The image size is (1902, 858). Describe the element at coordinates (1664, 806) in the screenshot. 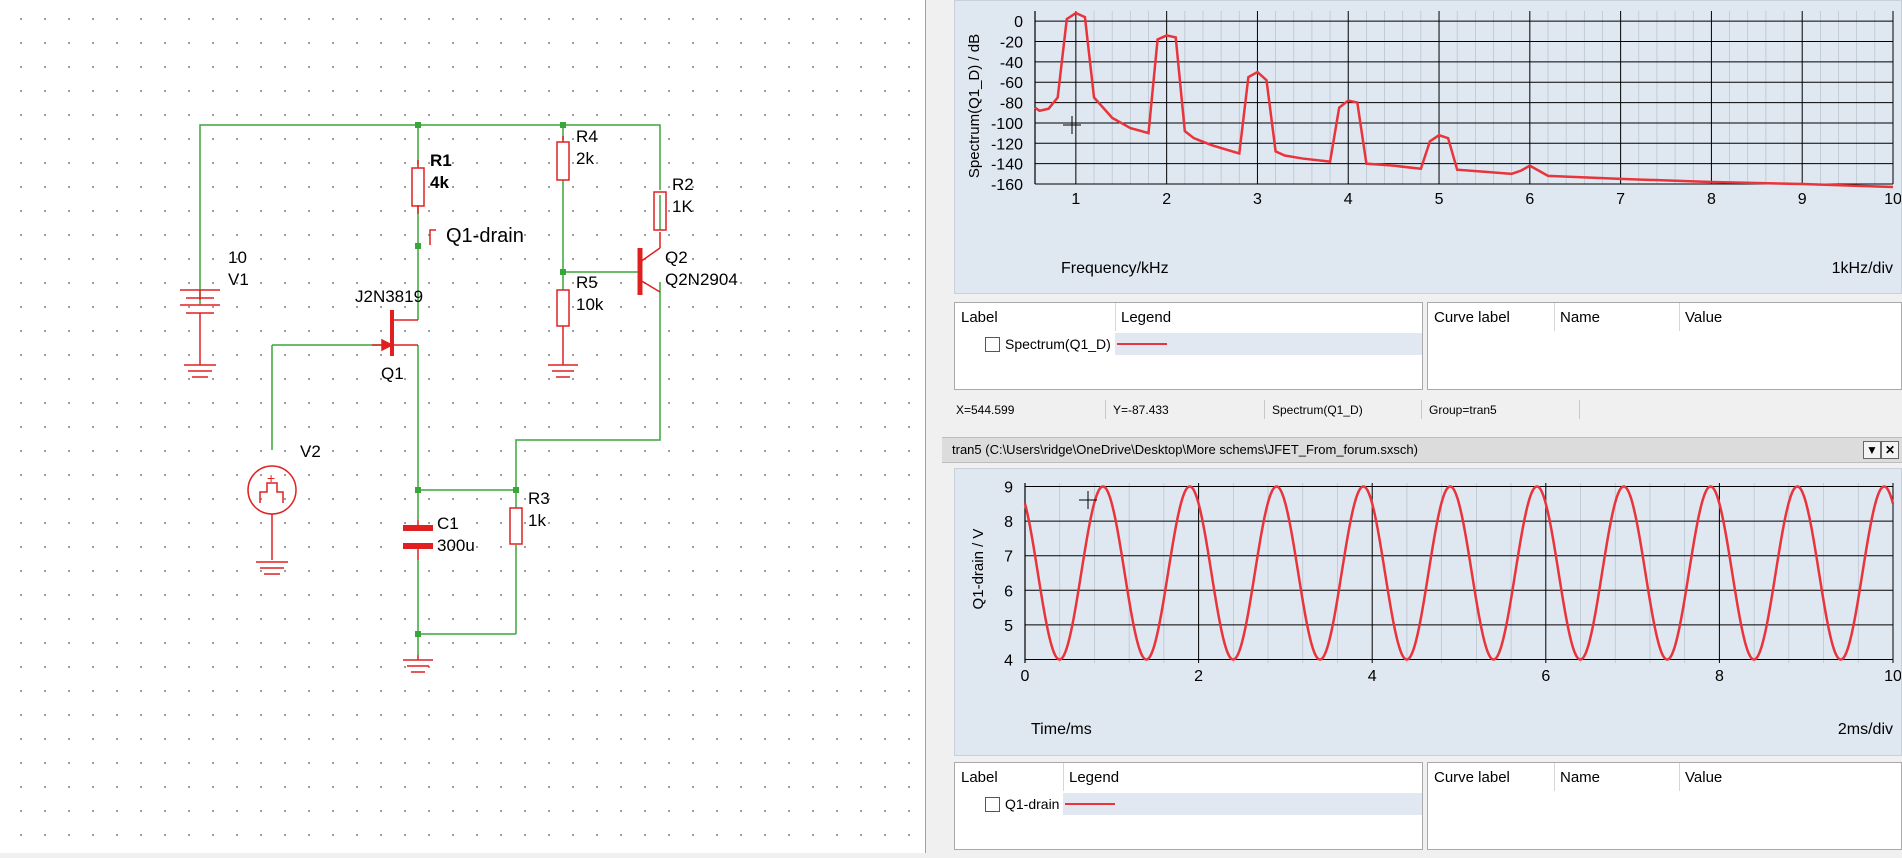

I see `tran-curve-panel: Curve label Name Value` at that location.